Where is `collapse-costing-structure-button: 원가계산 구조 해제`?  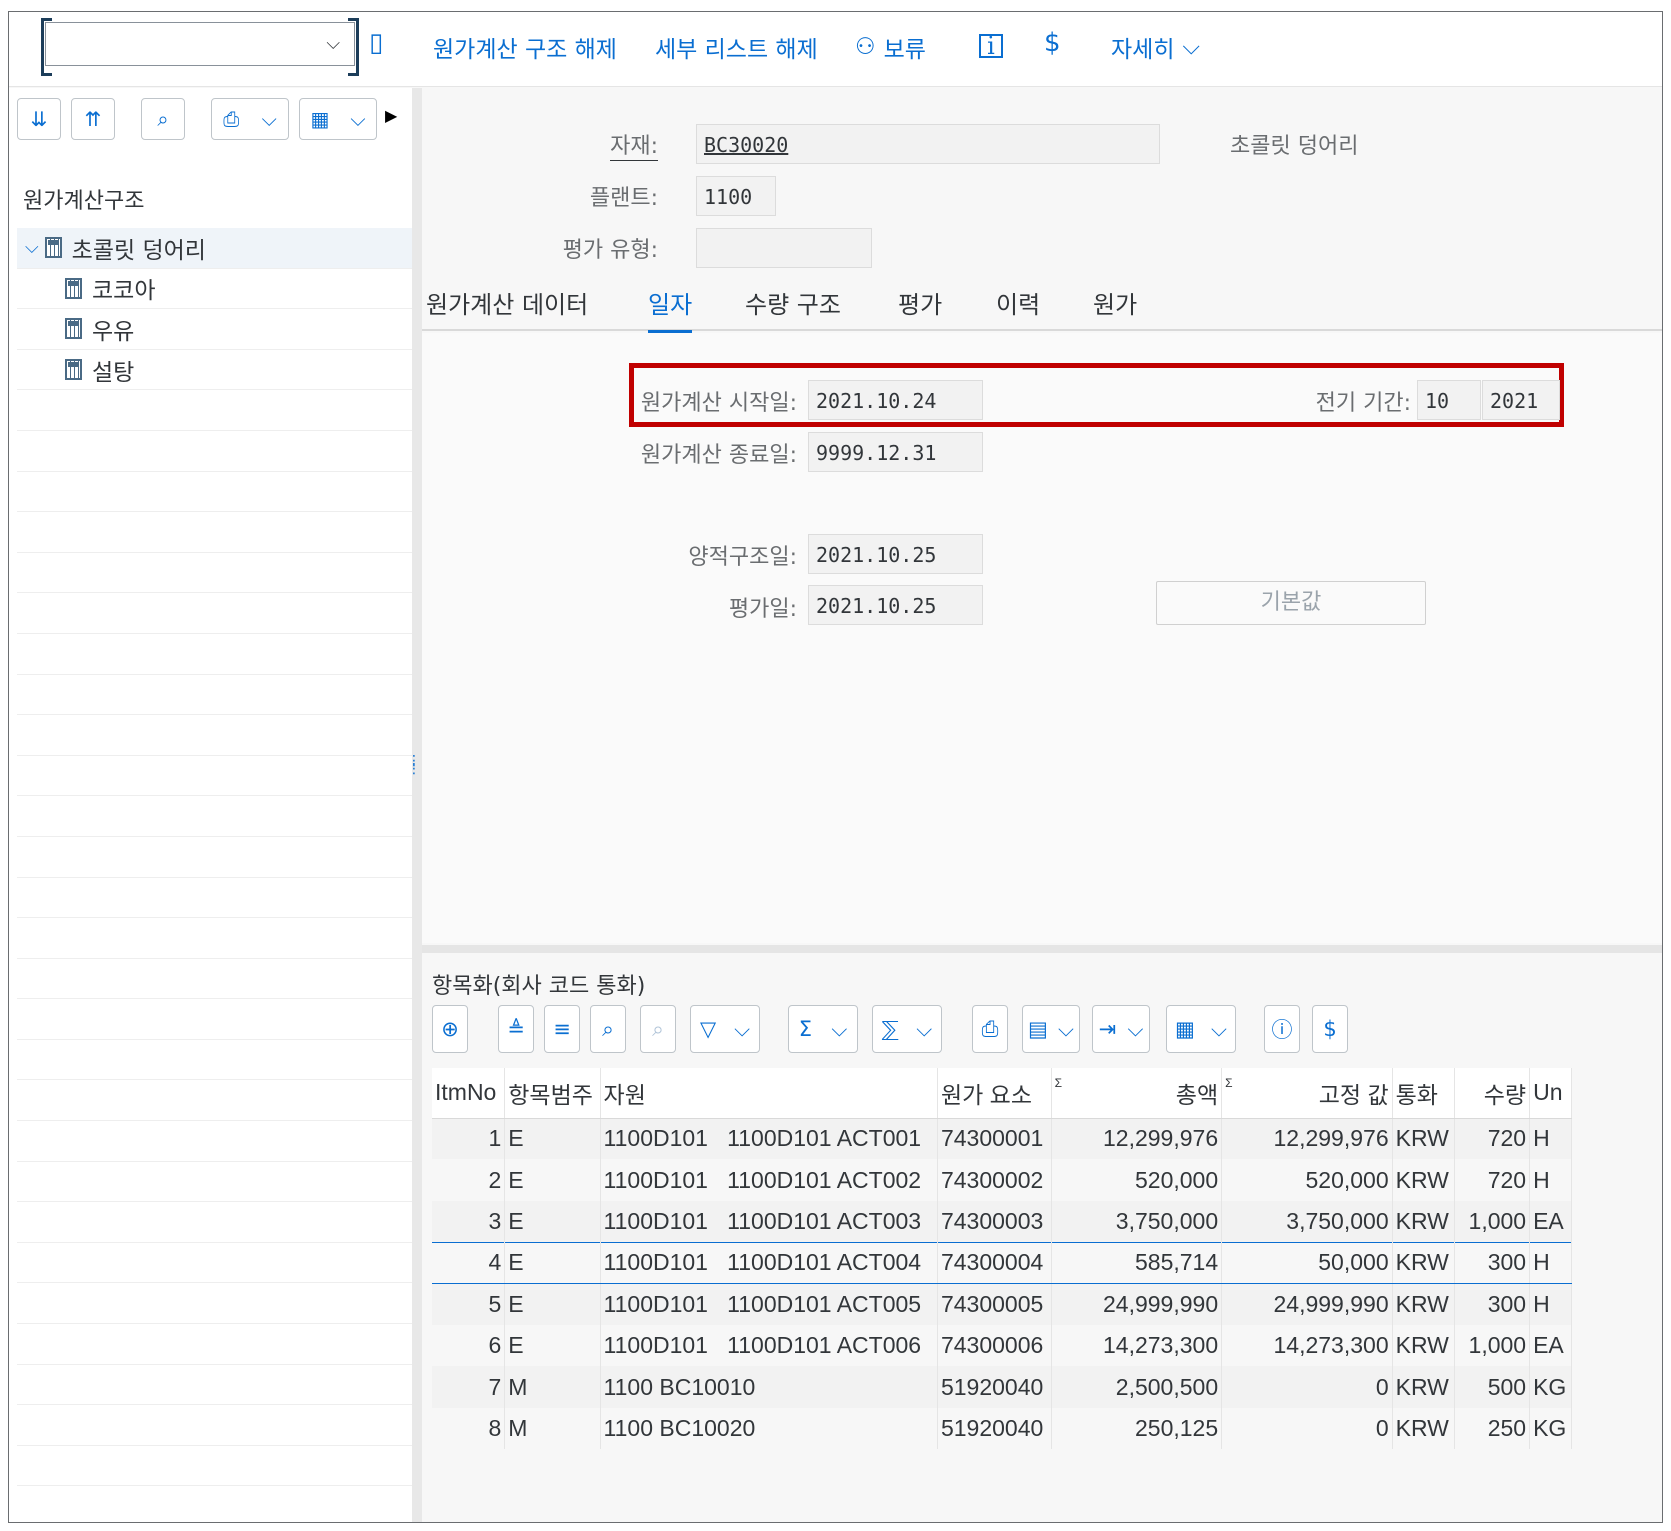 collapse-costing-structure-button: 원가계산 구조 해제 is located at coordinates (525, 47).